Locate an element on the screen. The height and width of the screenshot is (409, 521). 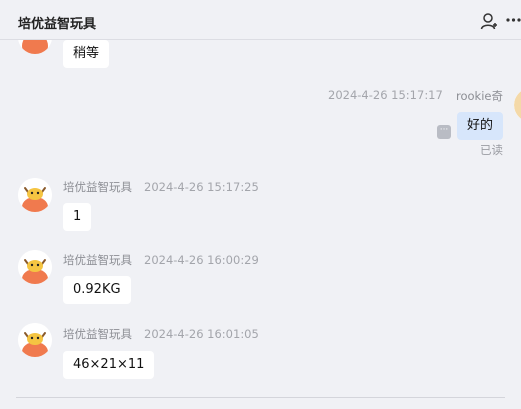
message-meta: 2024-4-26 15:17:17 is located at coordinates (385, 95).